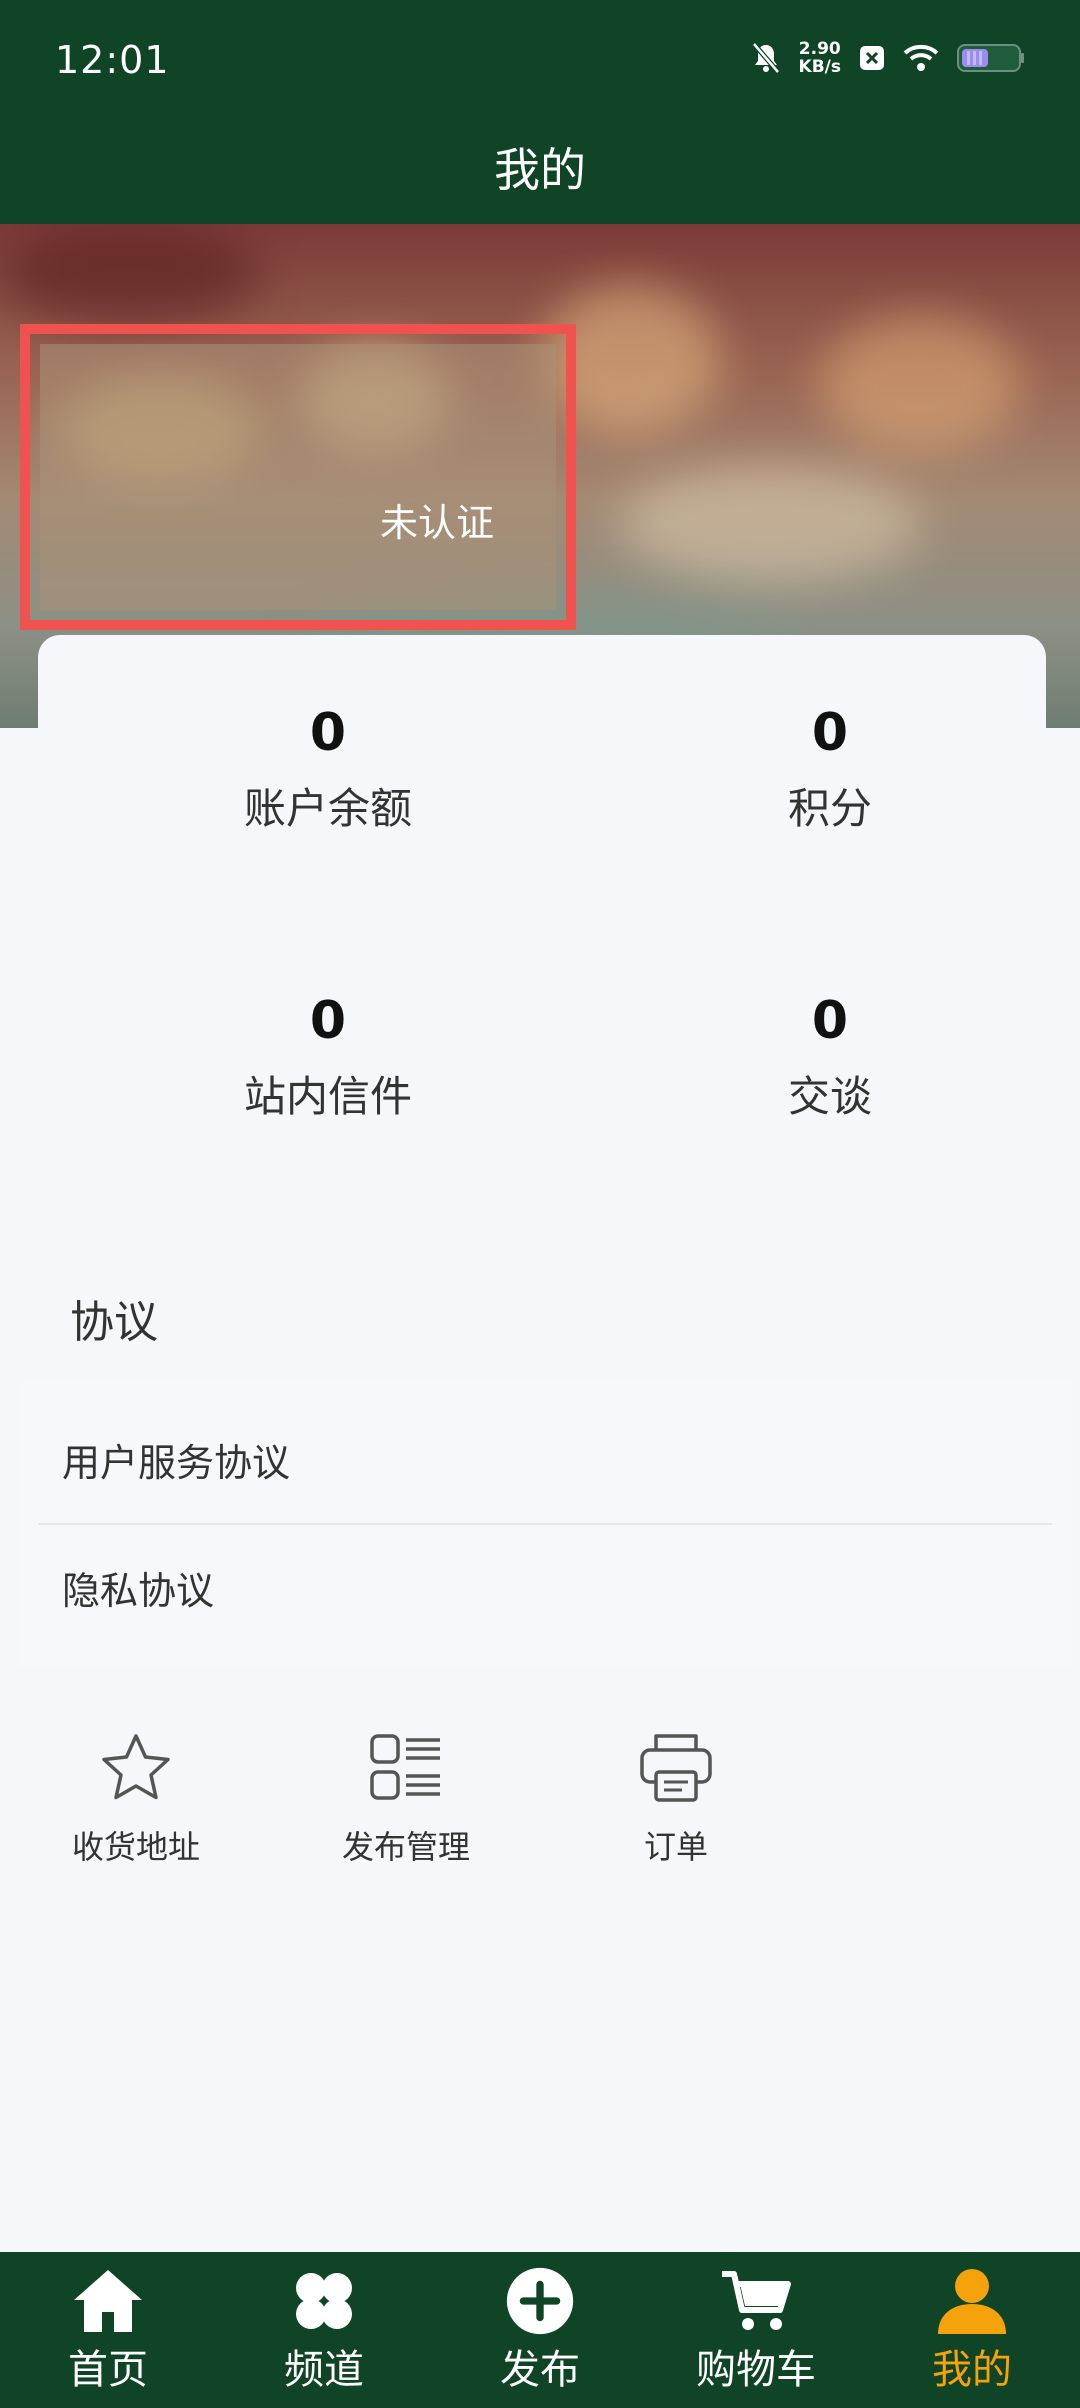 This screenshot has height=2408, width=1080. What do you see at coordinates (819, 67) in the screenshot?
I see `net-speed-unit: KB/s` at bounding box center [819, 67].